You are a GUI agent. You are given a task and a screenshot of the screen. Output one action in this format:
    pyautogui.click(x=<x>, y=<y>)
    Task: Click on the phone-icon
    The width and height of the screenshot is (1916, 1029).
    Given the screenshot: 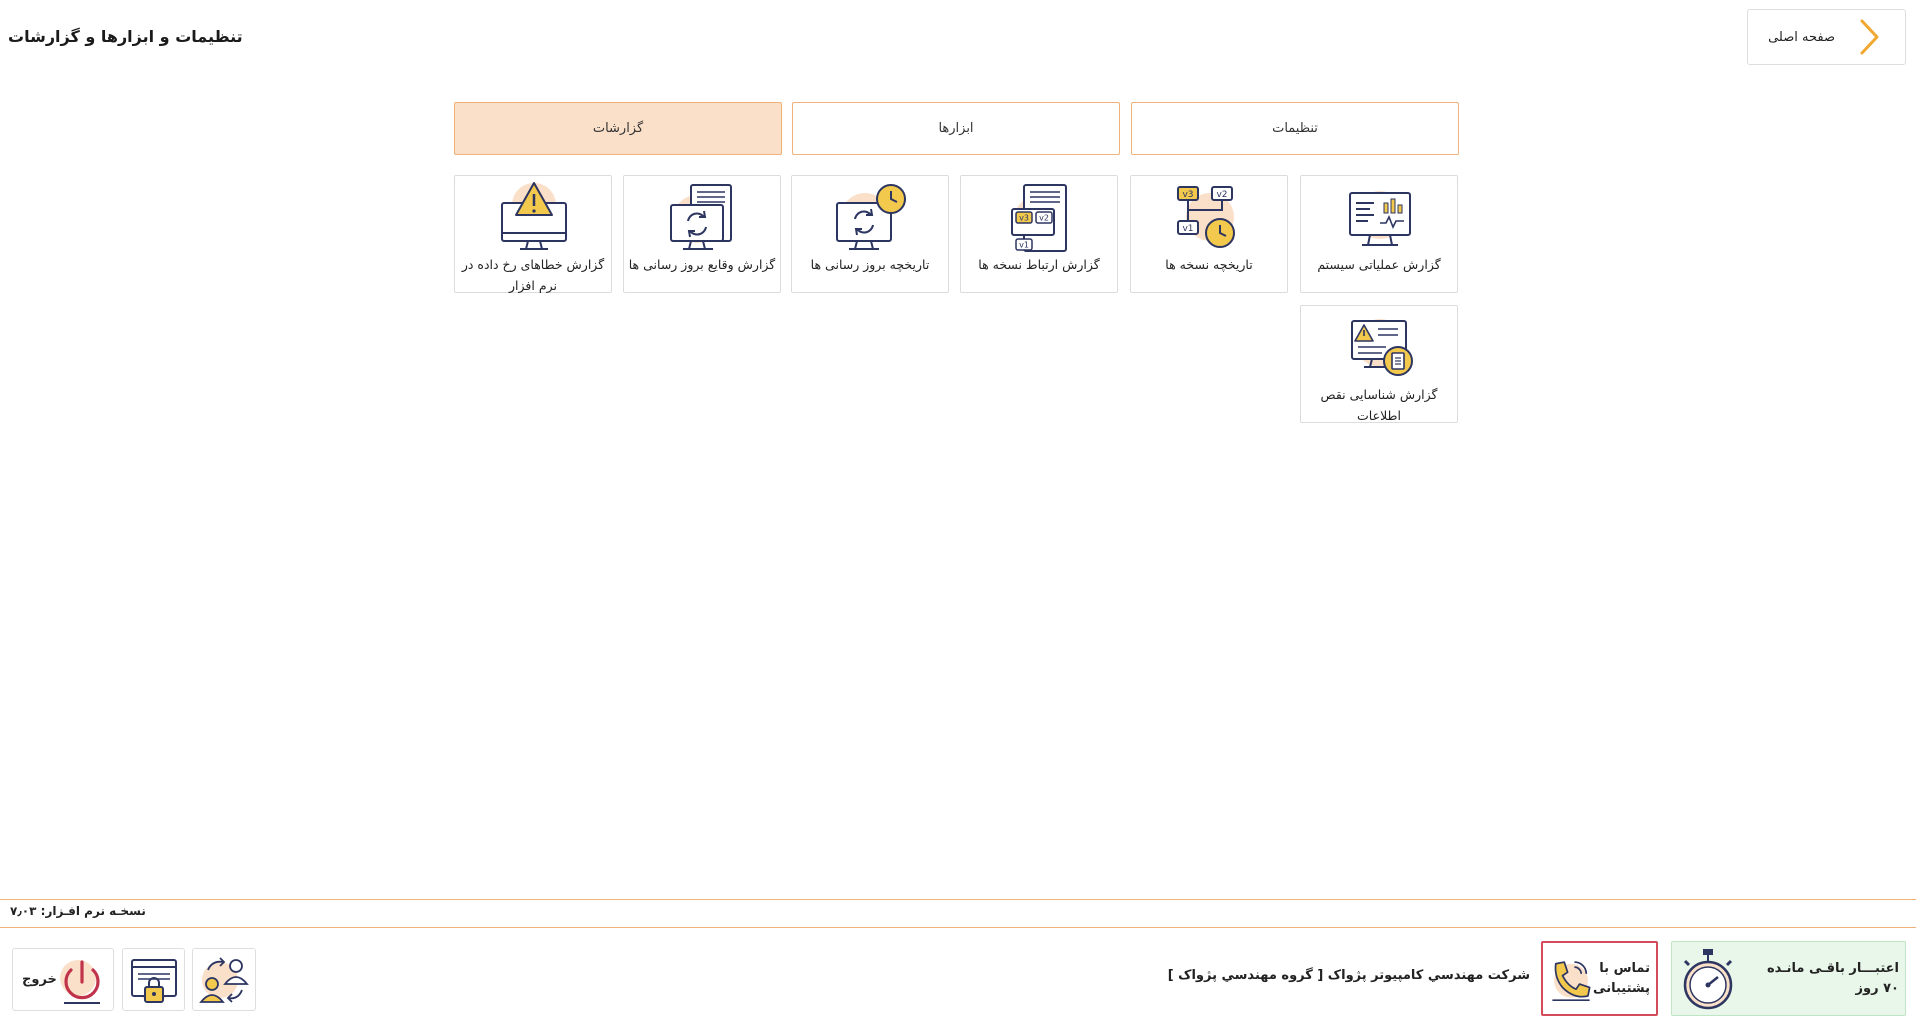 What is the action you would take?
    pyautogui.click(x=1571, y=980)
    